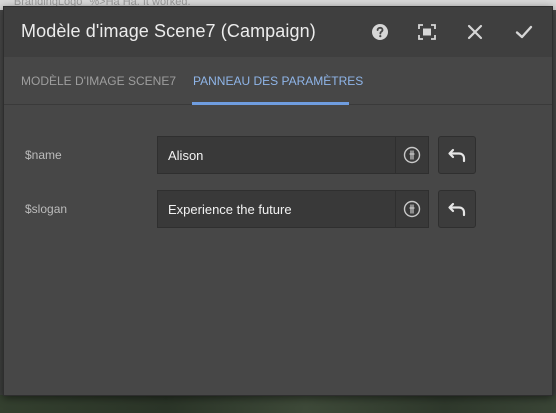  I want to click on confirm-button, so click(524, 32).